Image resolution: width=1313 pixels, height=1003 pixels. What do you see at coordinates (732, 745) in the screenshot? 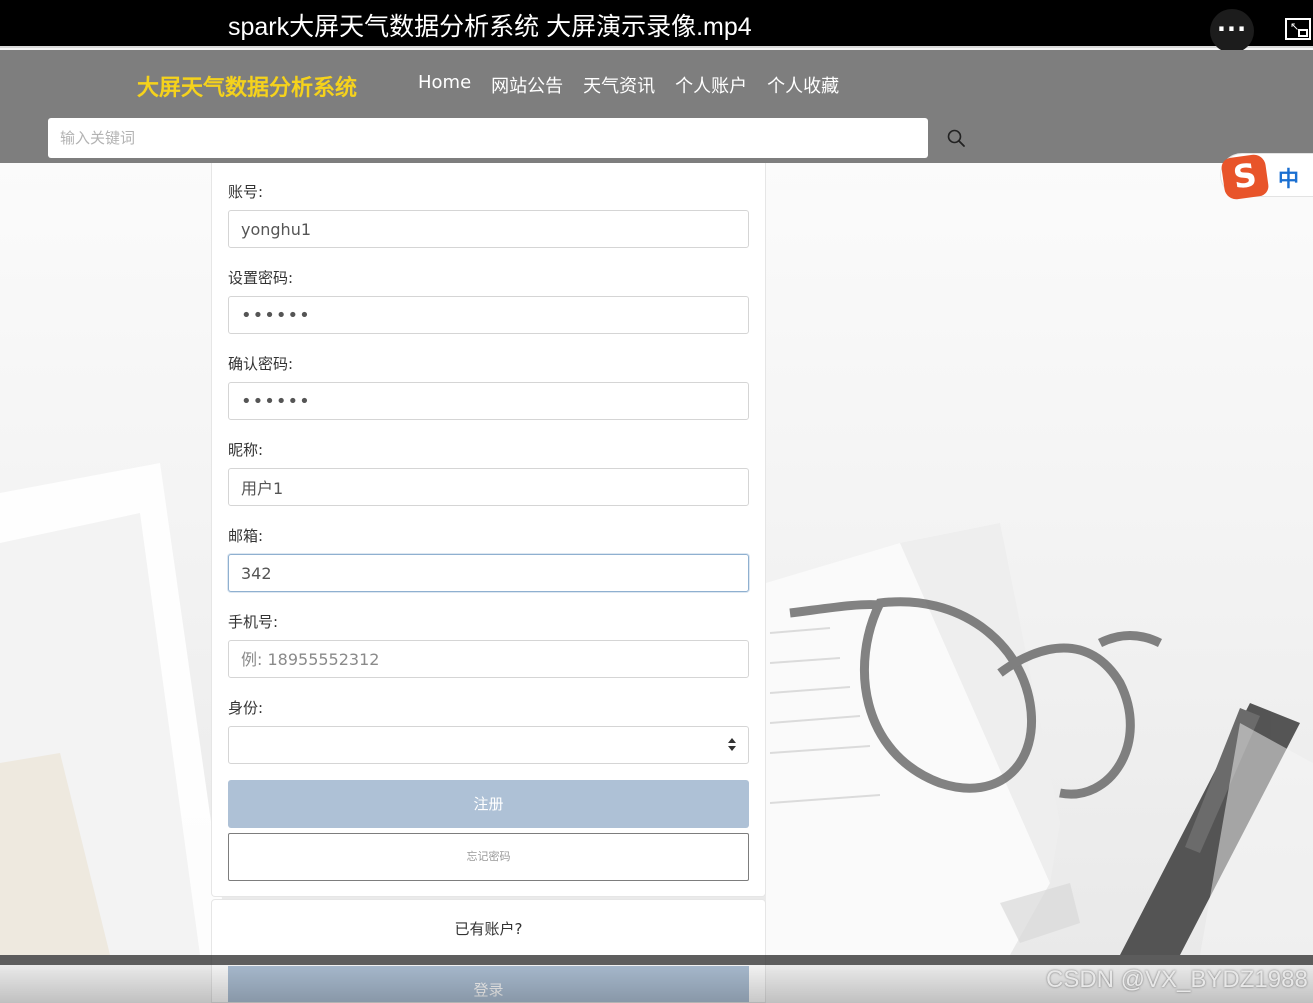
I see `select-arrows-icon` at bounding box center [732, 745].